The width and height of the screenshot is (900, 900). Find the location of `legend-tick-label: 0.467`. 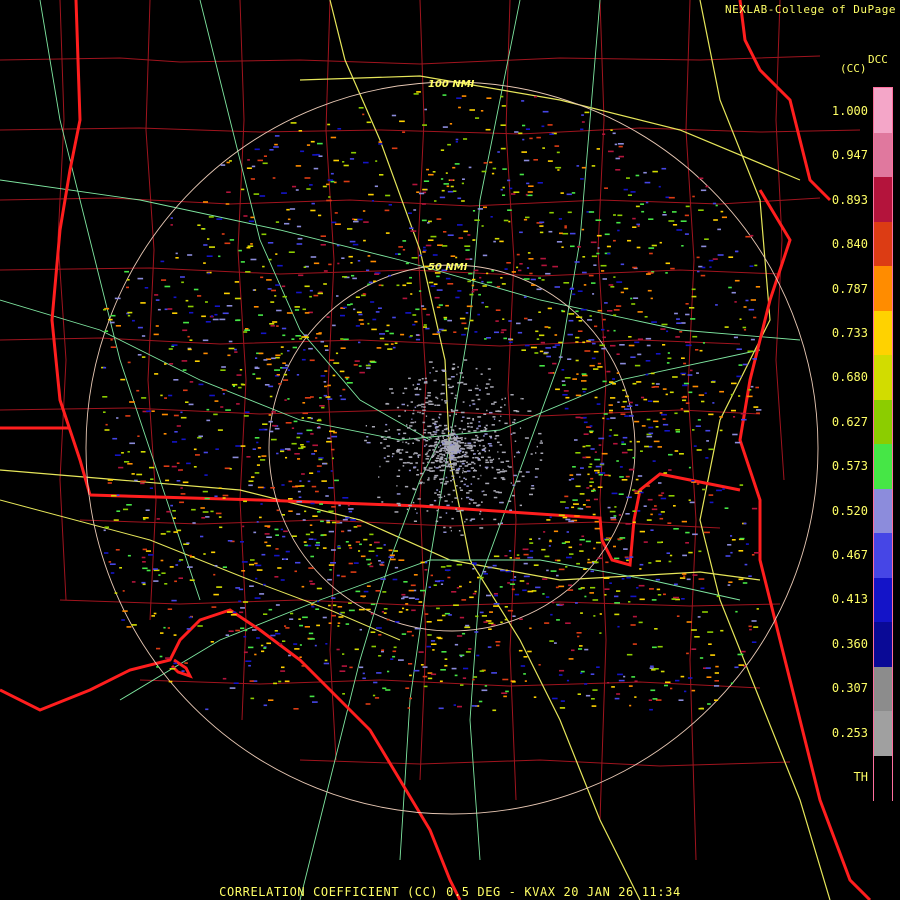

legend-tick-label: 0.467 is located at coordinates (849, 555).